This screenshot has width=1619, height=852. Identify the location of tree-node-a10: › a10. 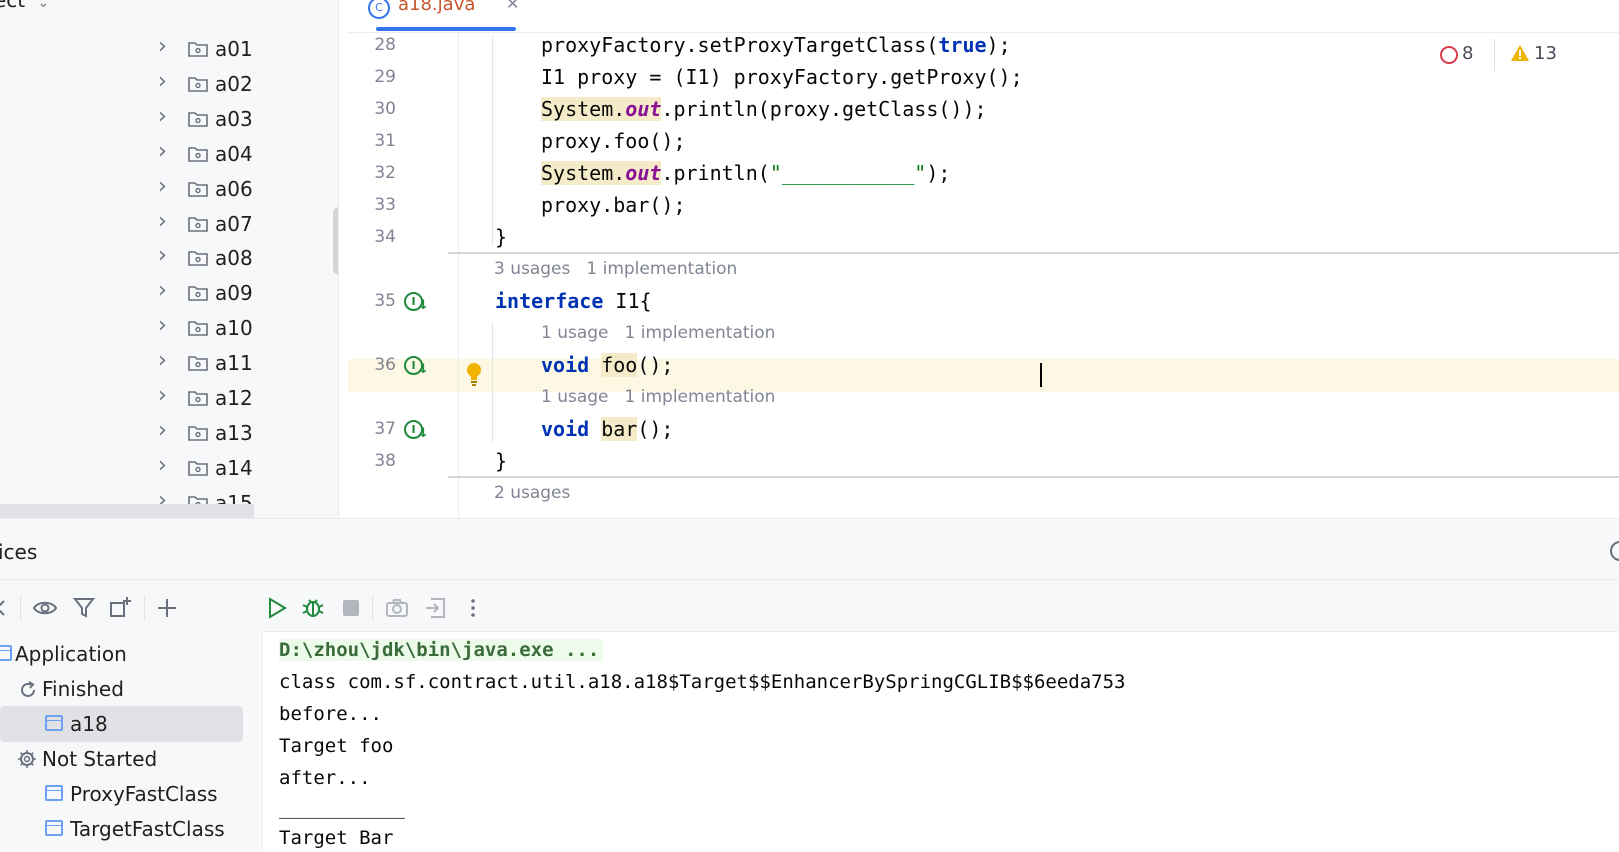
(169, 329).